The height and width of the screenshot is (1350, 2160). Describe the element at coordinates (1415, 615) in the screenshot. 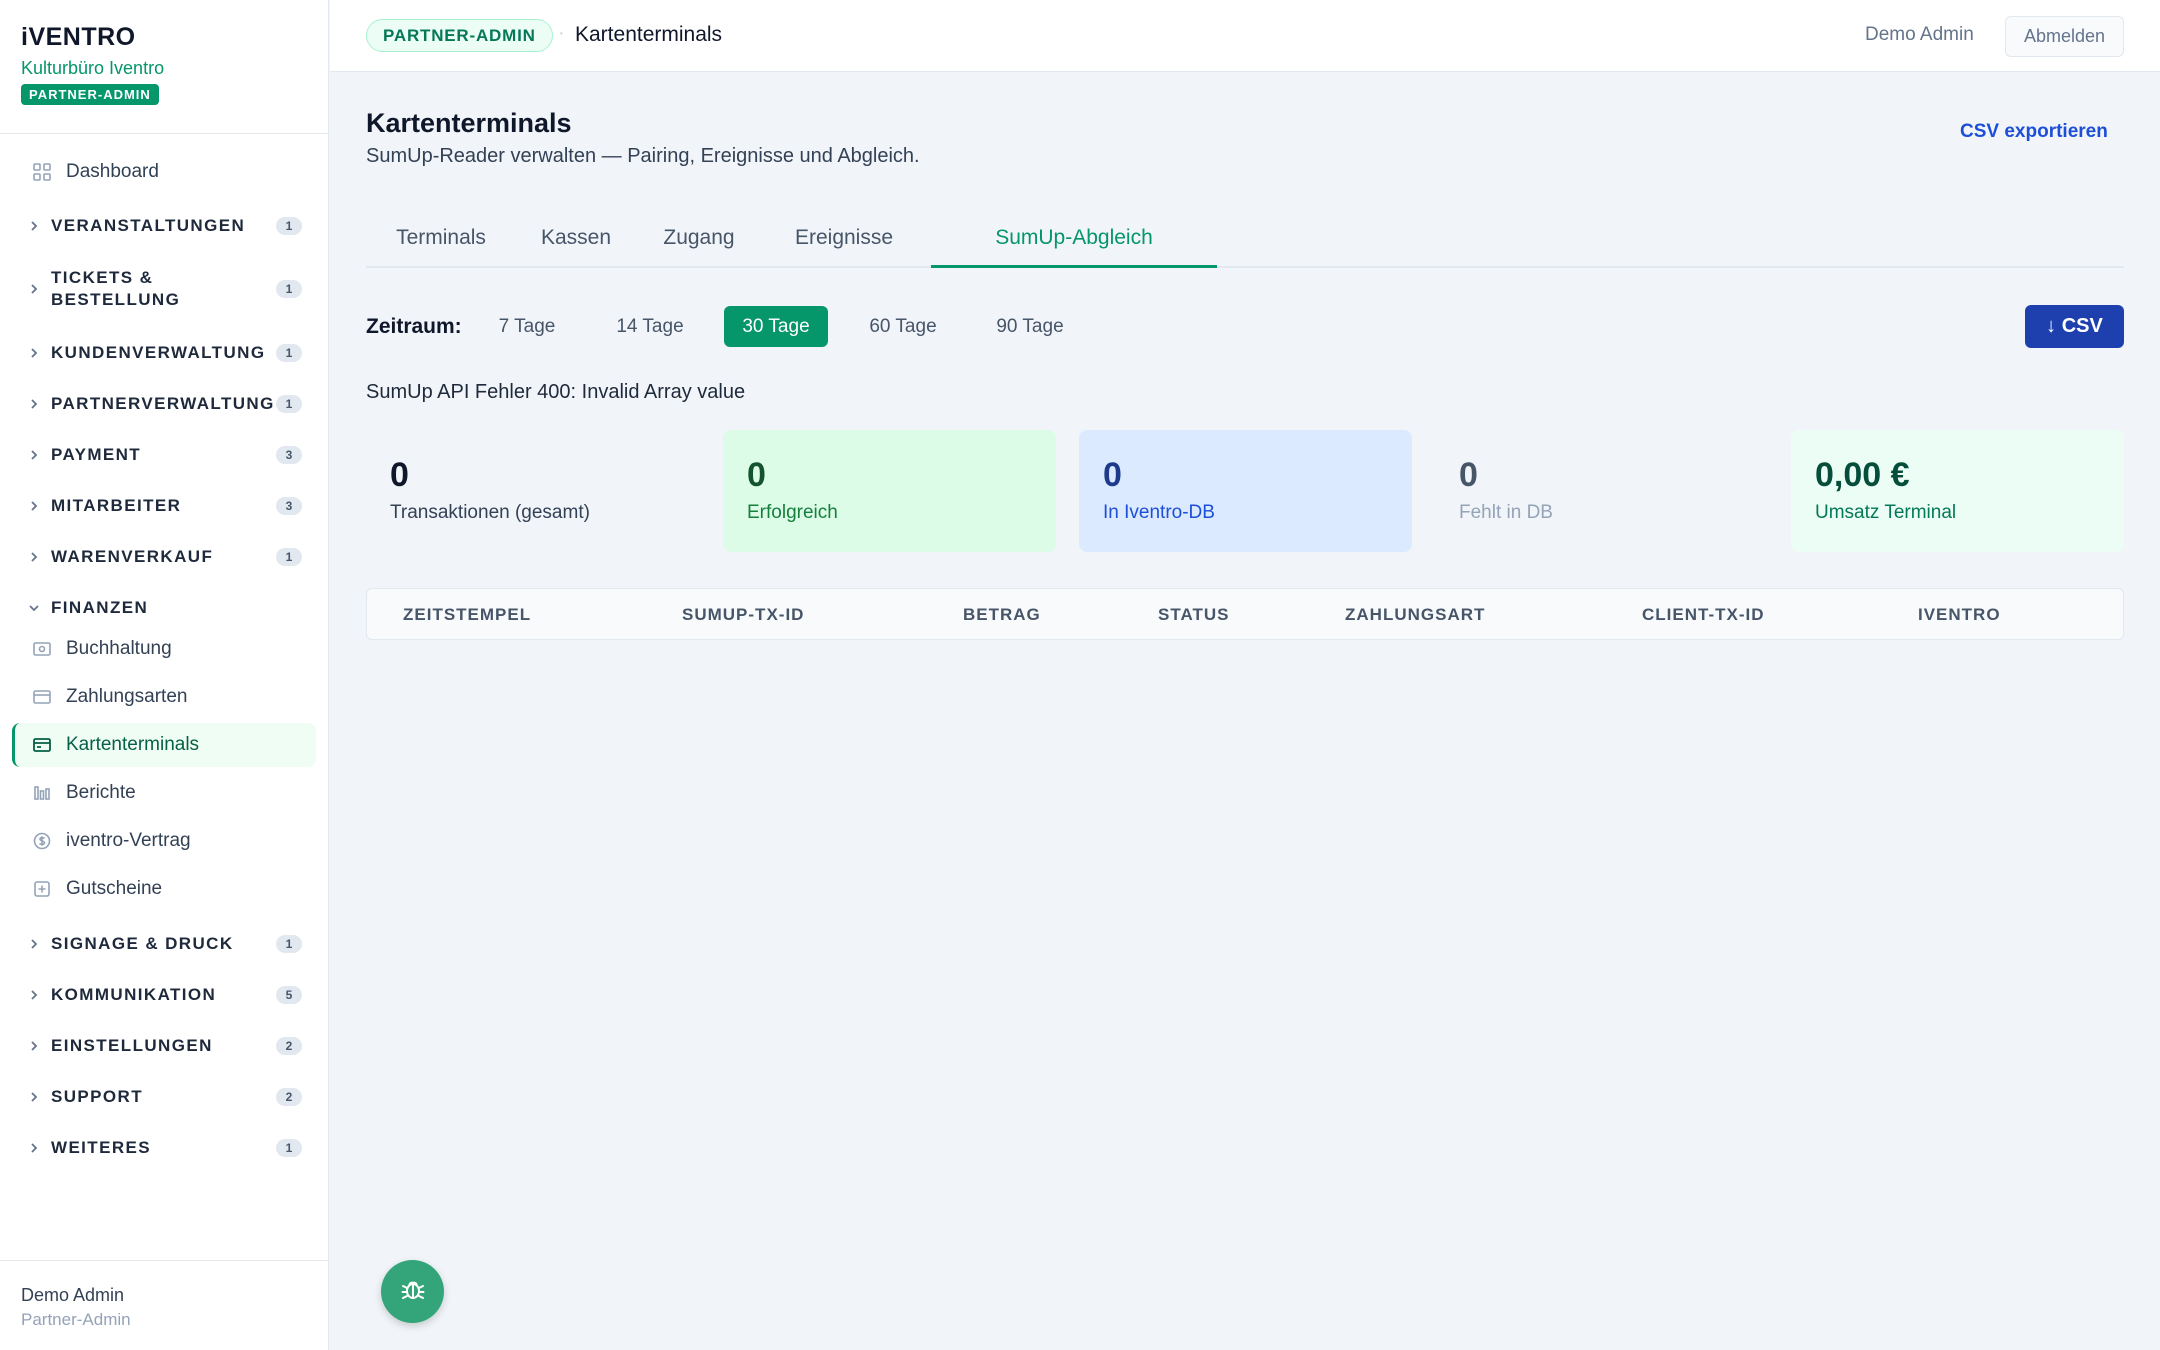

I see `column-header: ZAHLUNGSART` at that location.